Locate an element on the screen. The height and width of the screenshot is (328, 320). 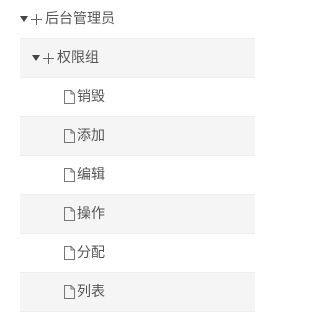
tree-leaf-item: 编辑 is located at coordinates (137, 175).